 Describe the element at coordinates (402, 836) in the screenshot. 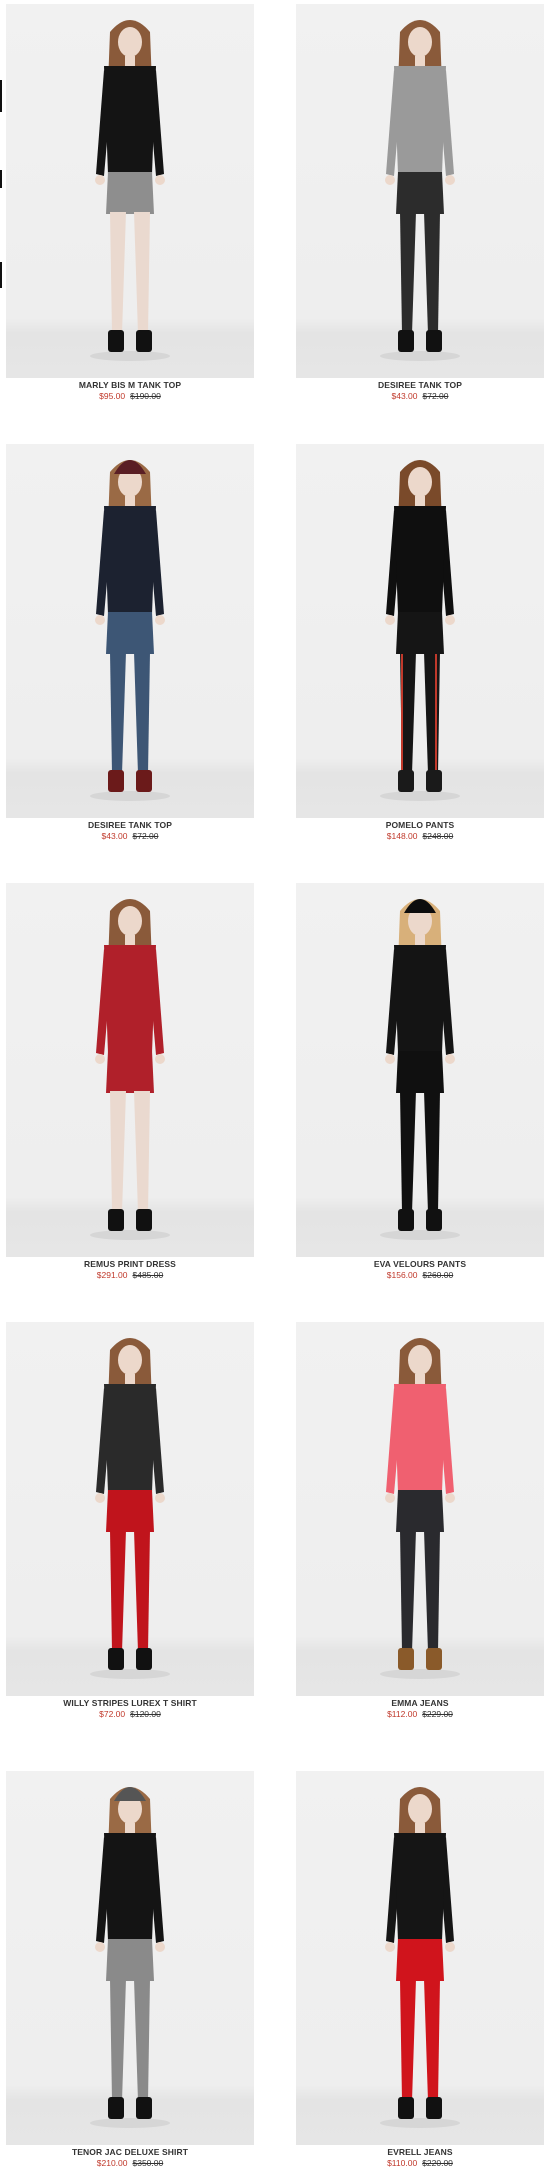

I see `sale-price: $148.00` at that location.